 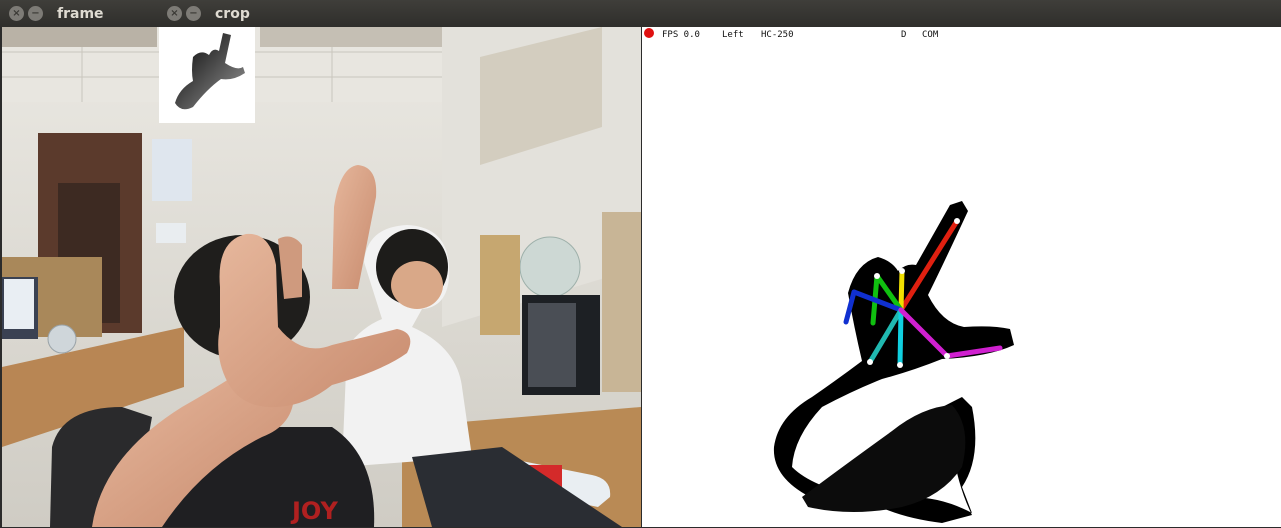 I want to click on svg-text: JOY, so click(x=314, y=511).